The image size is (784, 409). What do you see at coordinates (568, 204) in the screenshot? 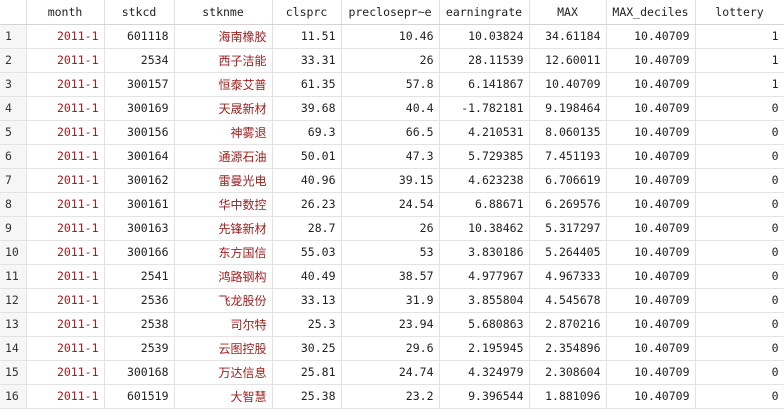
I see `max-cell: 6.269576` at bounding box center [568, 204].